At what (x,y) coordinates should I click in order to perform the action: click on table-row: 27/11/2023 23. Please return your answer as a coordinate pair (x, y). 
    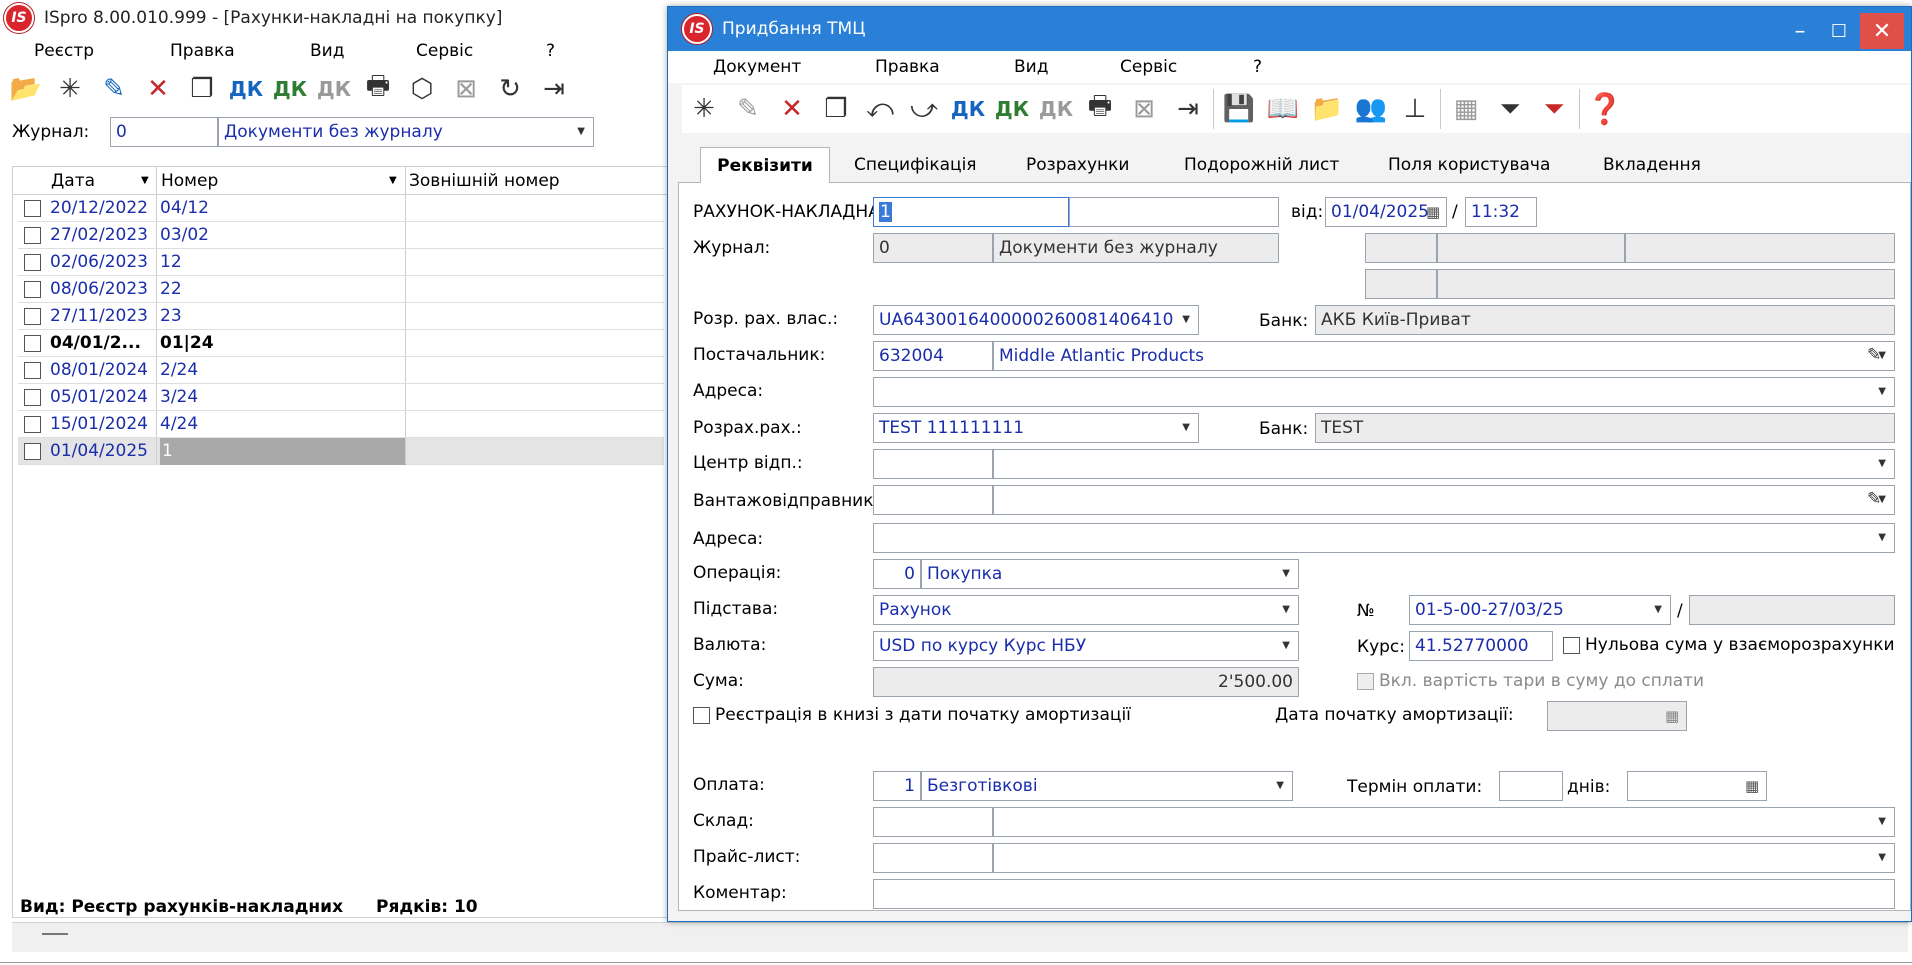
    Looking at the image, I should click on (341, 316).